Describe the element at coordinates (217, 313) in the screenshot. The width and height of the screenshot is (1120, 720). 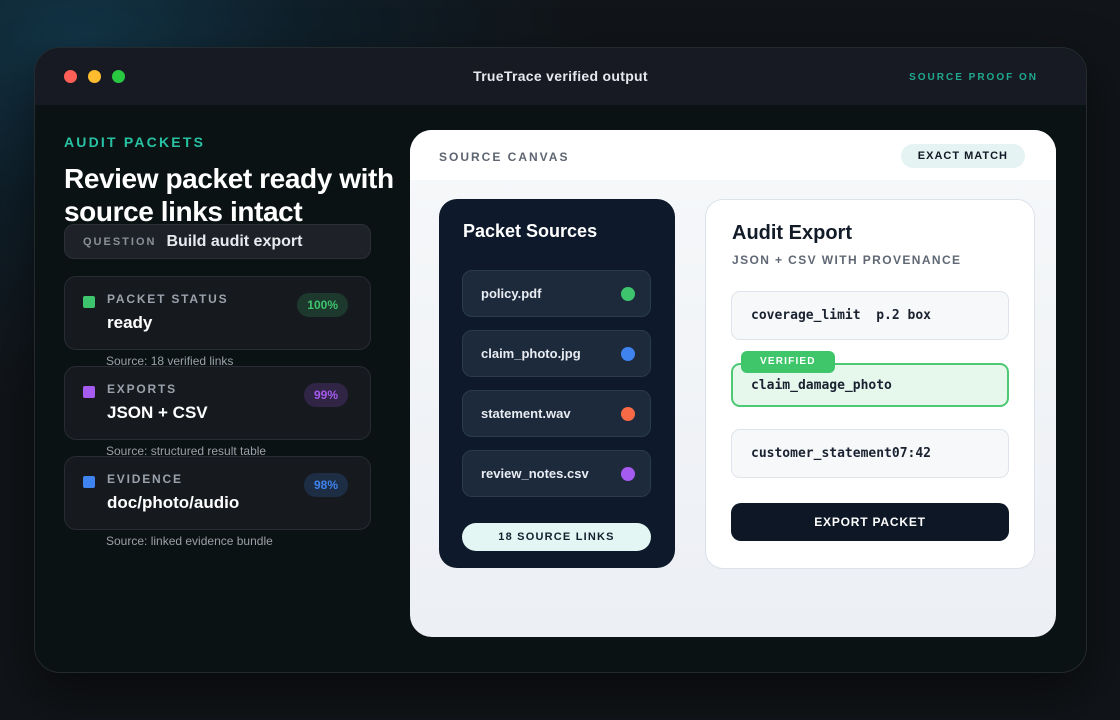
I see `stat-card-packet-status: PACKET STATUS ready 100%` at that location.